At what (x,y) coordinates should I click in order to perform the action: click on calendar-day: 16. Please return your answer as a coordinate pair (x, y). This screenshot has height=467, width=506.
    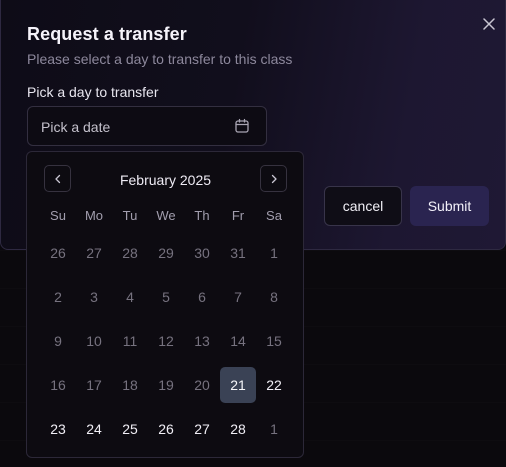
    Looking at the image, I should click on (58, 385).